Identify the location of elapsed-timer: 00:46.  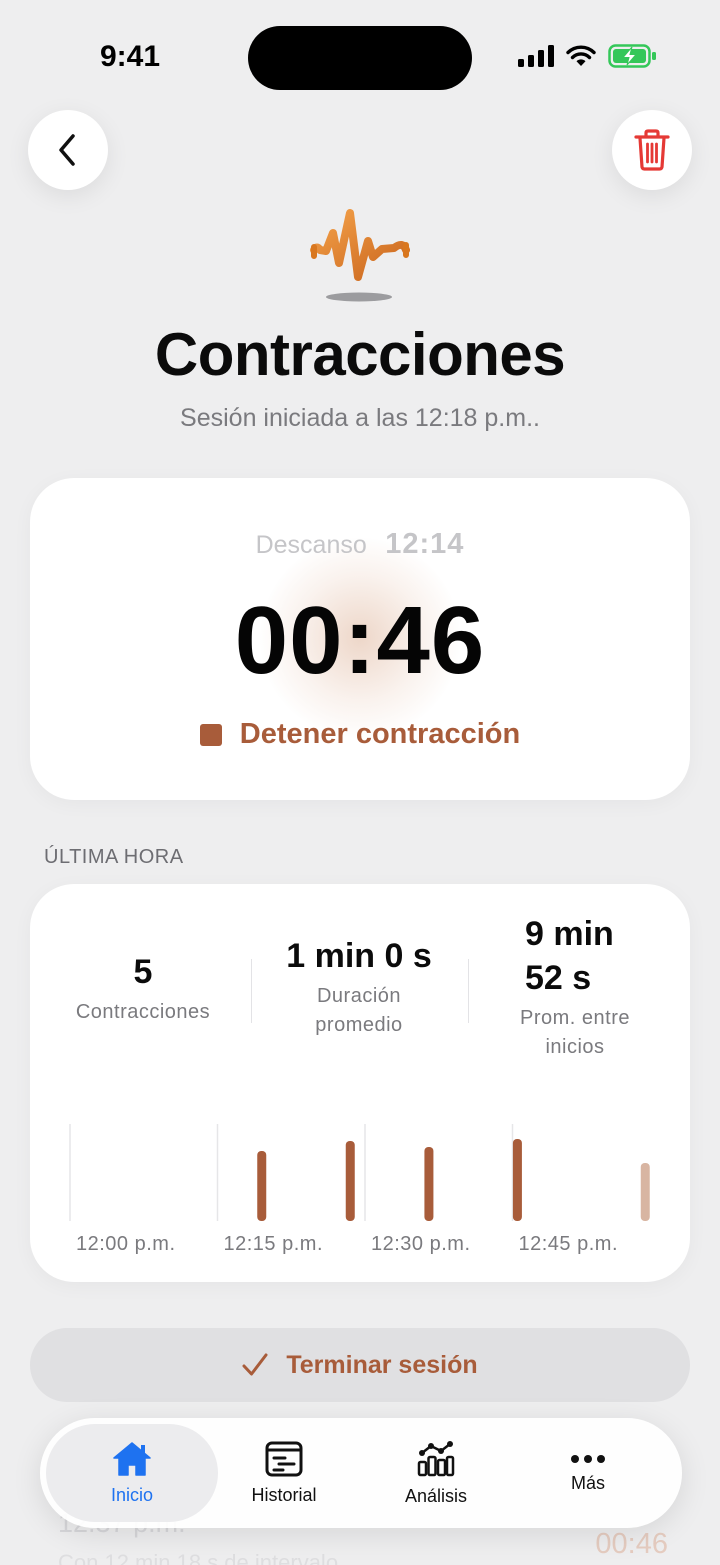
(360, 640).